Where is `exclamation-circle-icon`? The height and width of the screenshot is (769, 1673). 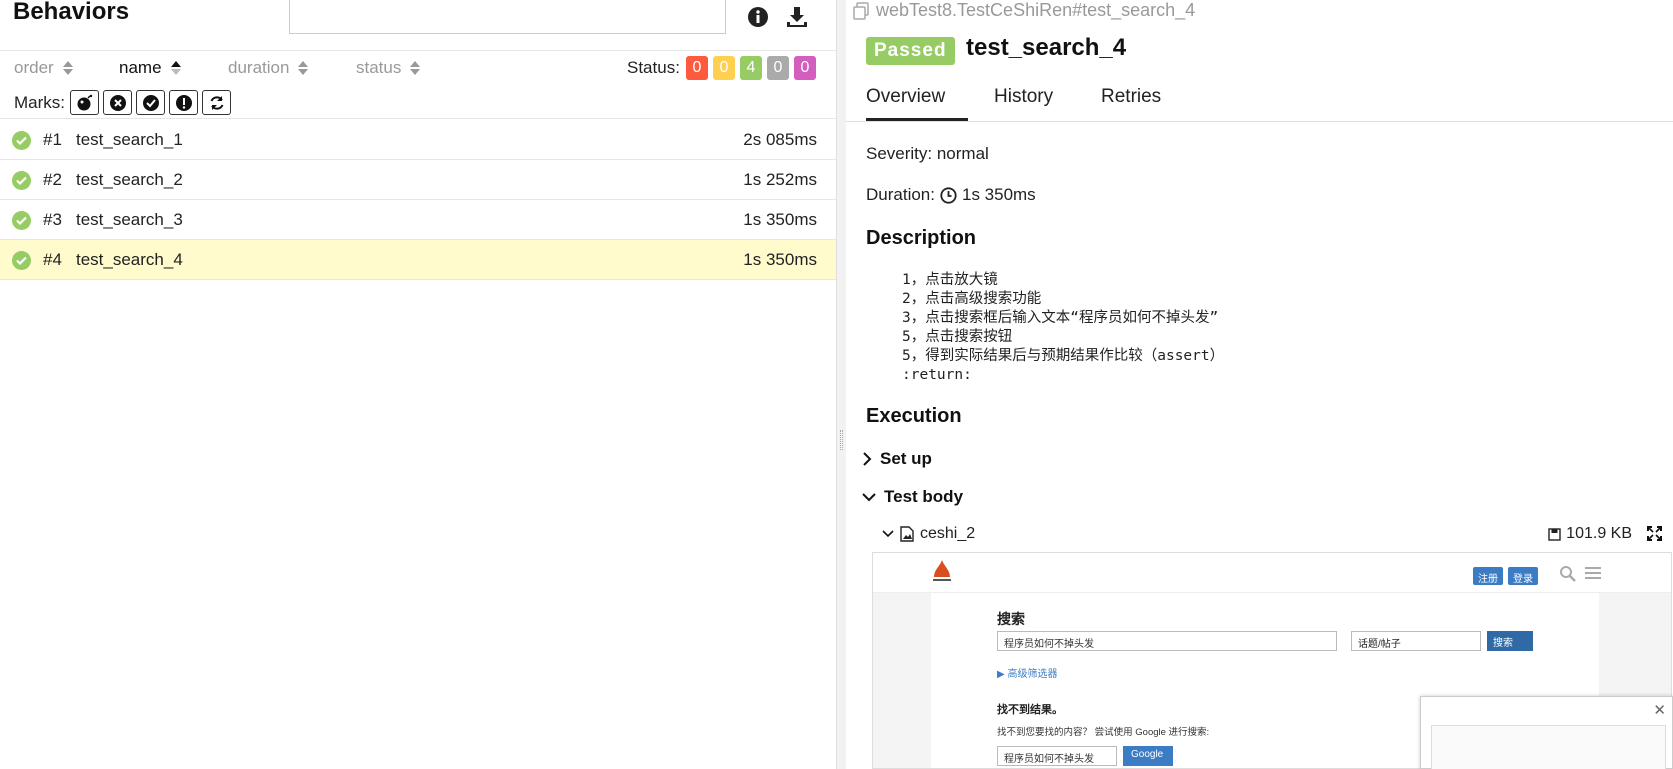
exclamation-circle-icon is located at coordinates (183, 102).